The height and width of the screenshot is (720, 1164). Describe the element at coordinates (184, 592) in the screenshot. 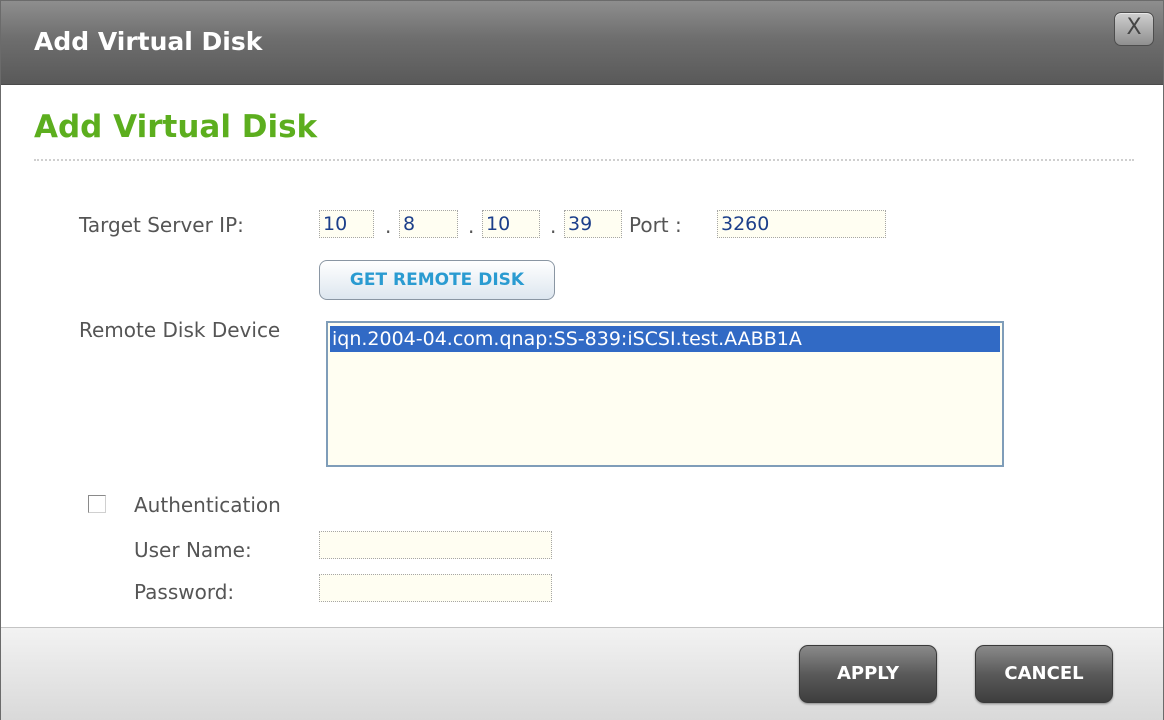

I see `password-label: Password:` at that location.